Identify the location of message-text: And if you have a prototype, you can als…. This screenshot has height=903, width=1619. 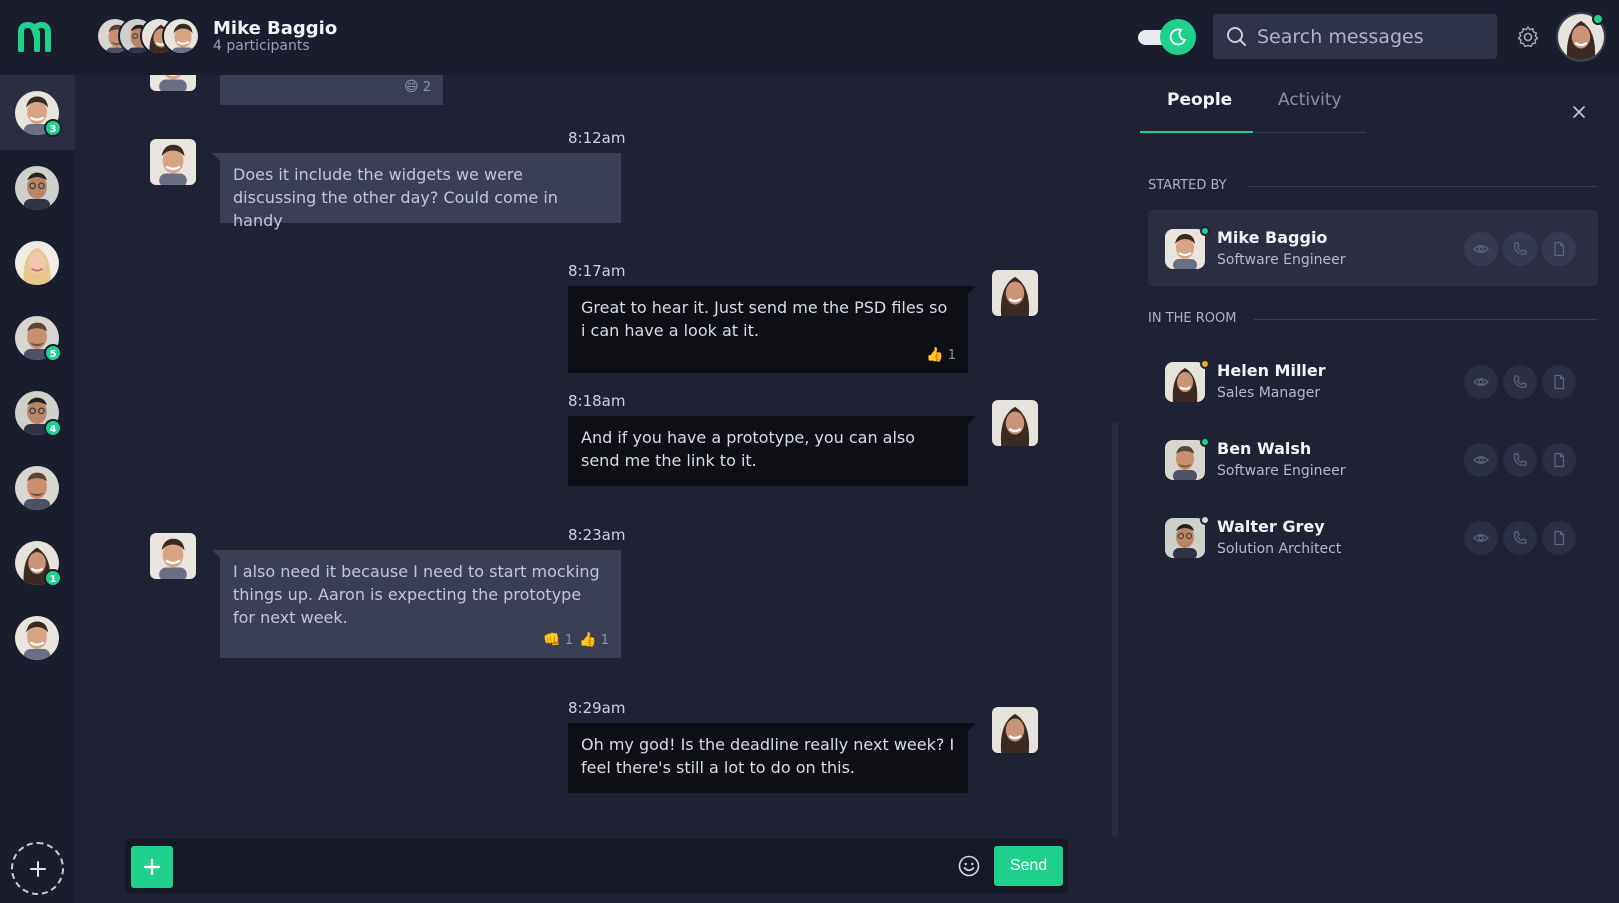
(748, 449).